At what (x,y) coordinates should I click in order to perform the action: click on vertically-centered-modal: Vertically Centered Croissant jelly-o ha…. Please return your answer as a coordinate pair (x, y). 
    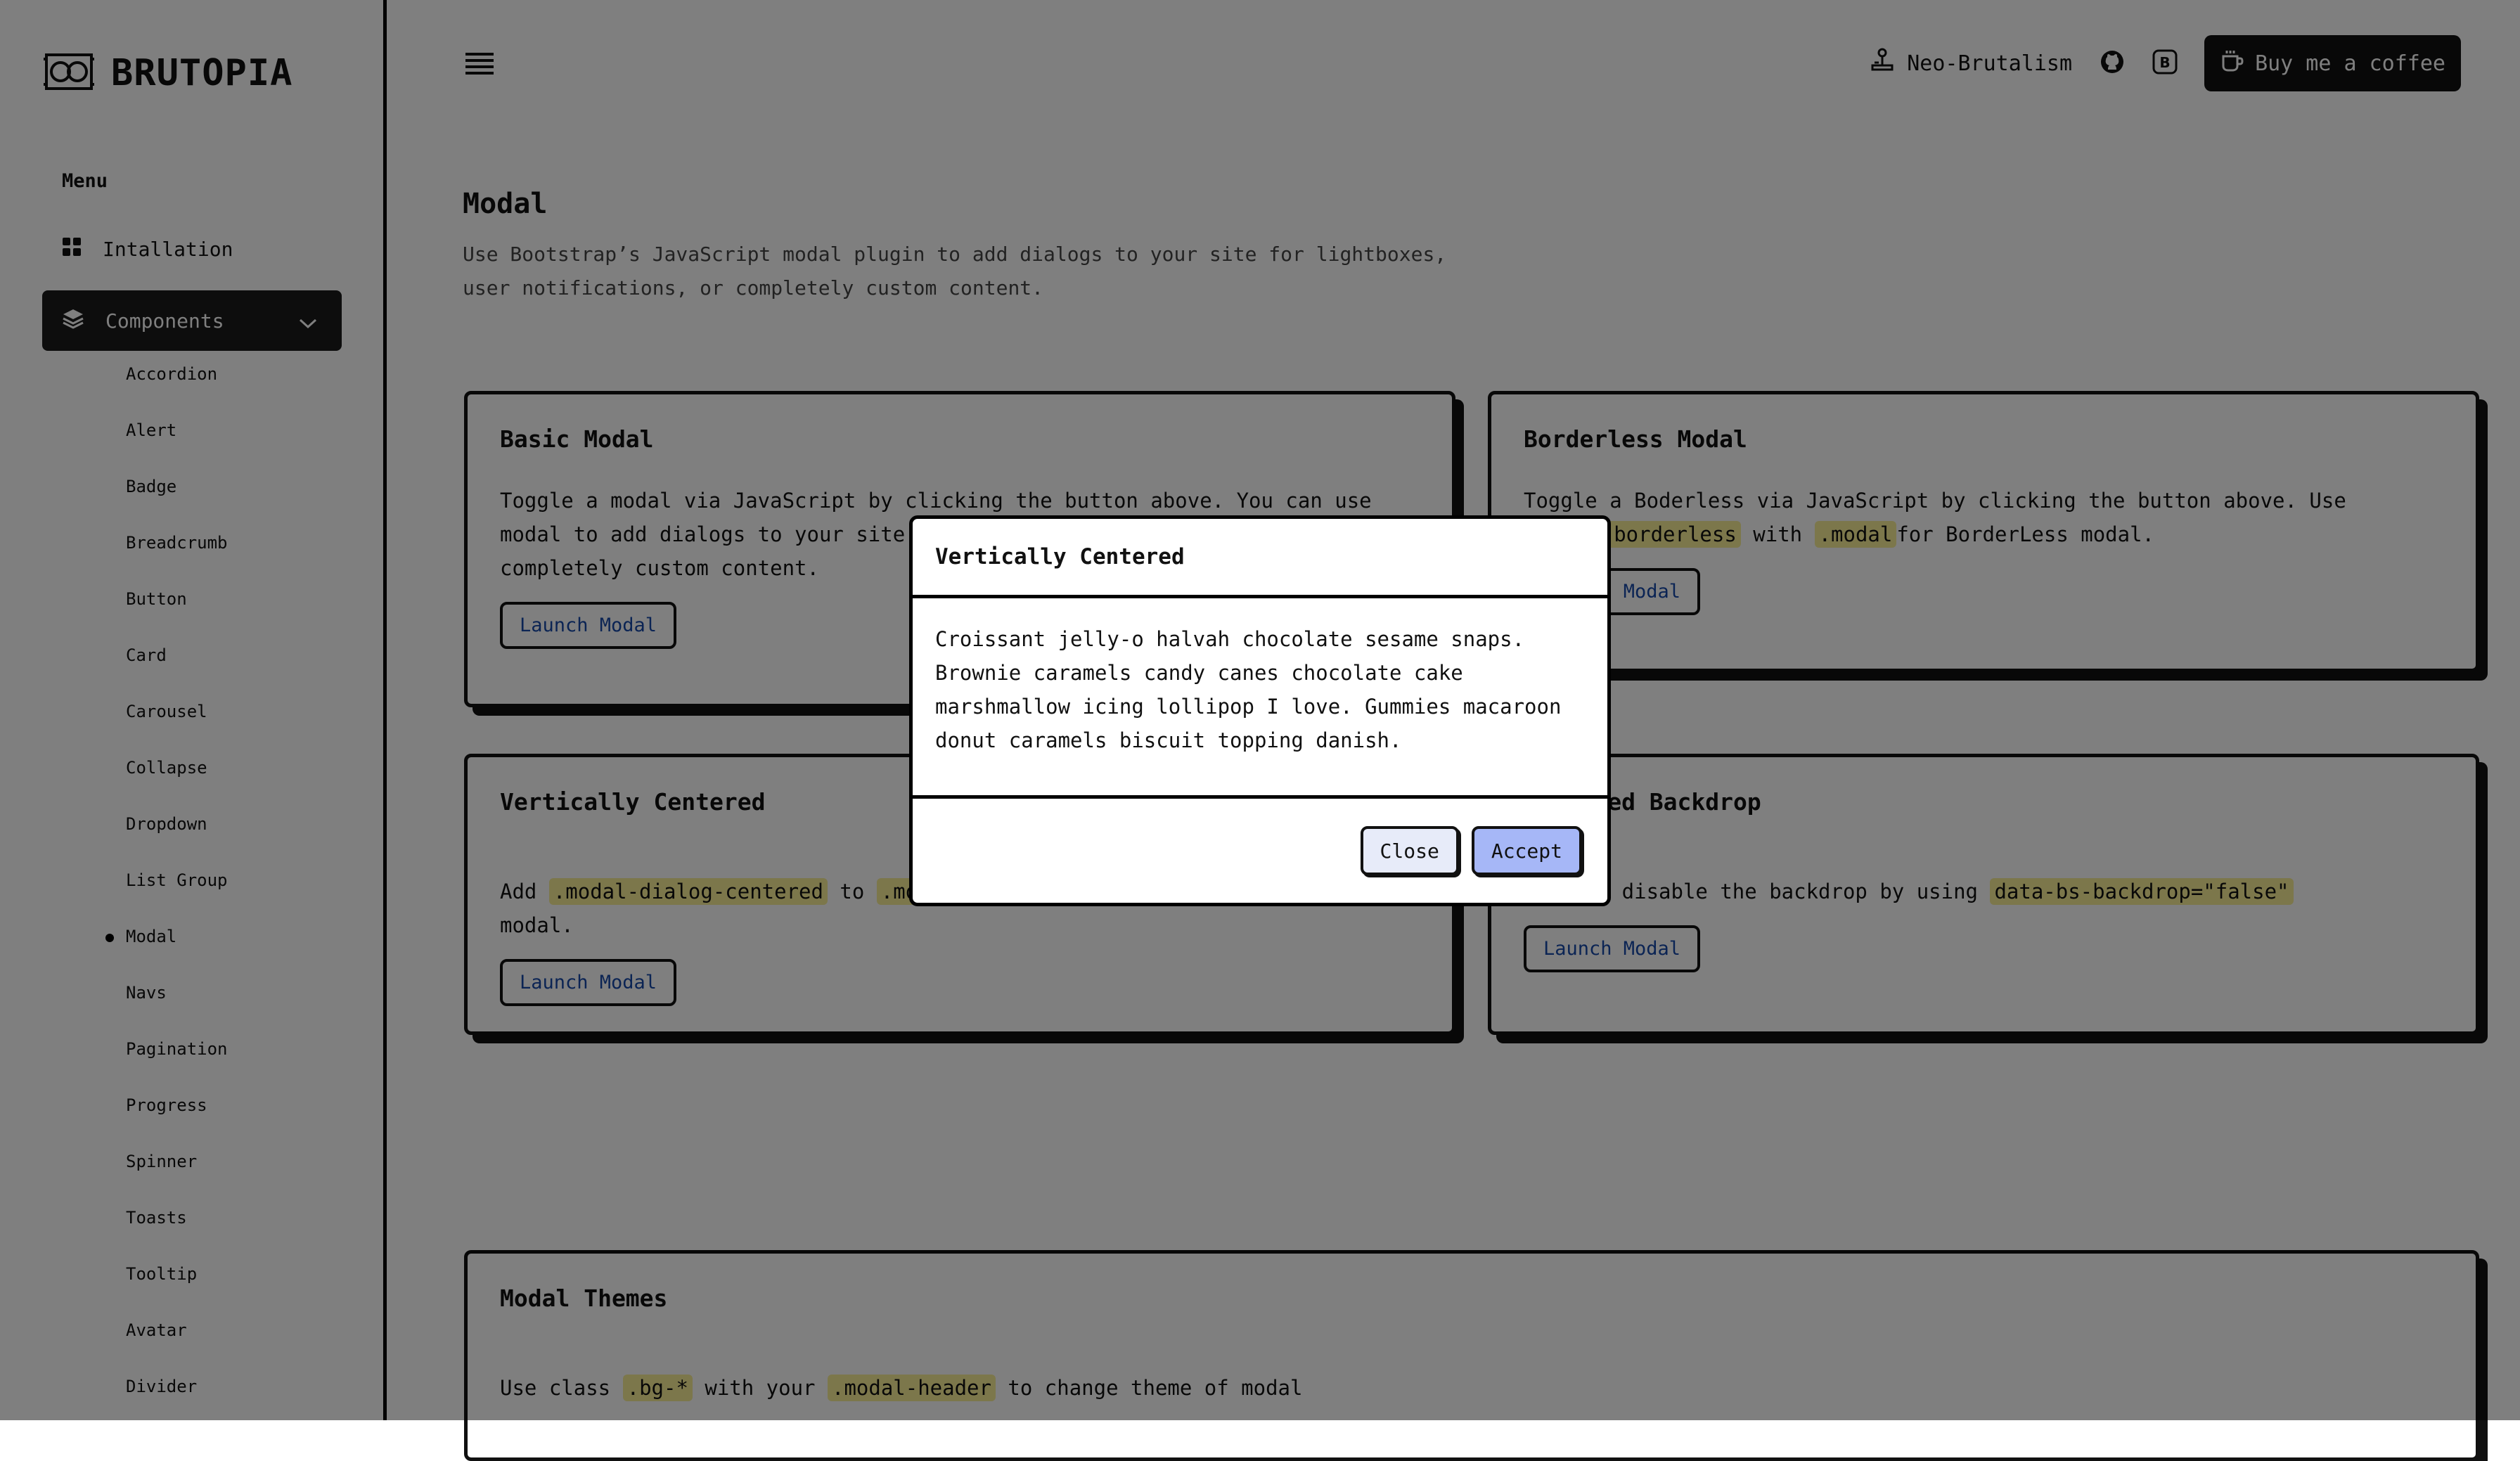
    Looking at the image, I should click on (1260, 710).